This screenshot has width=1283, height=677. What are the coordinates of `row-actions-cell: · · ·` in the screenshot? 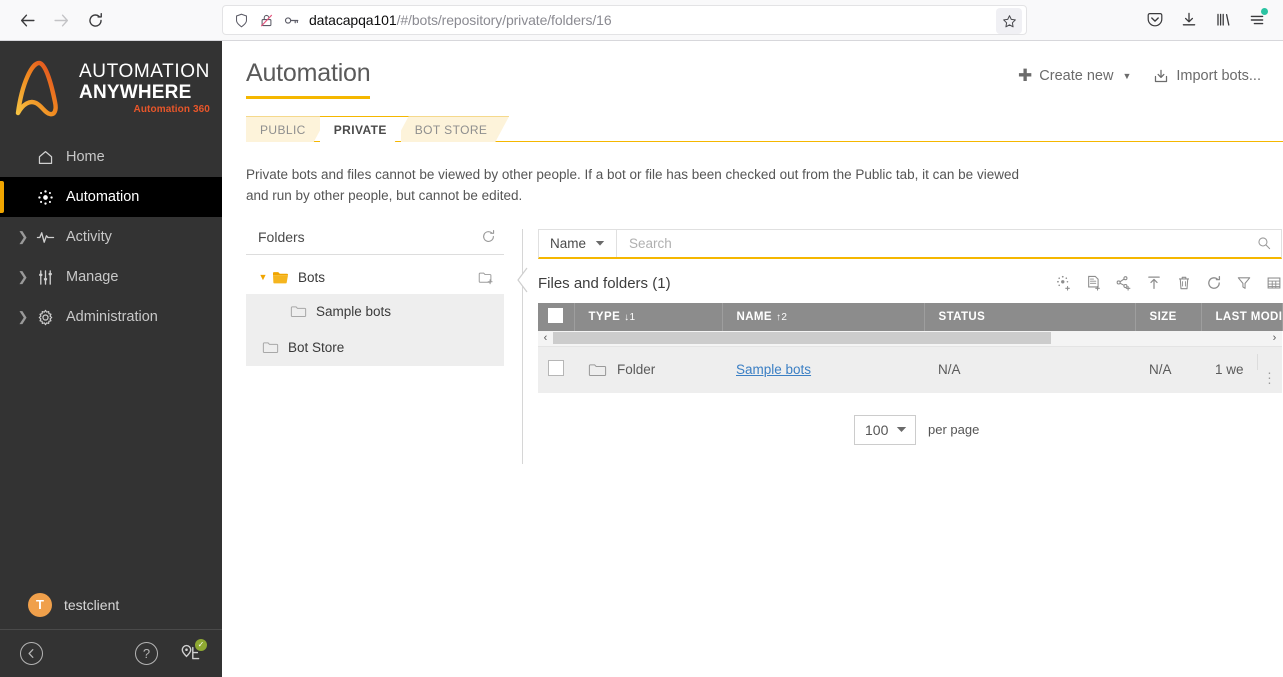 It's located at (1269, 369).